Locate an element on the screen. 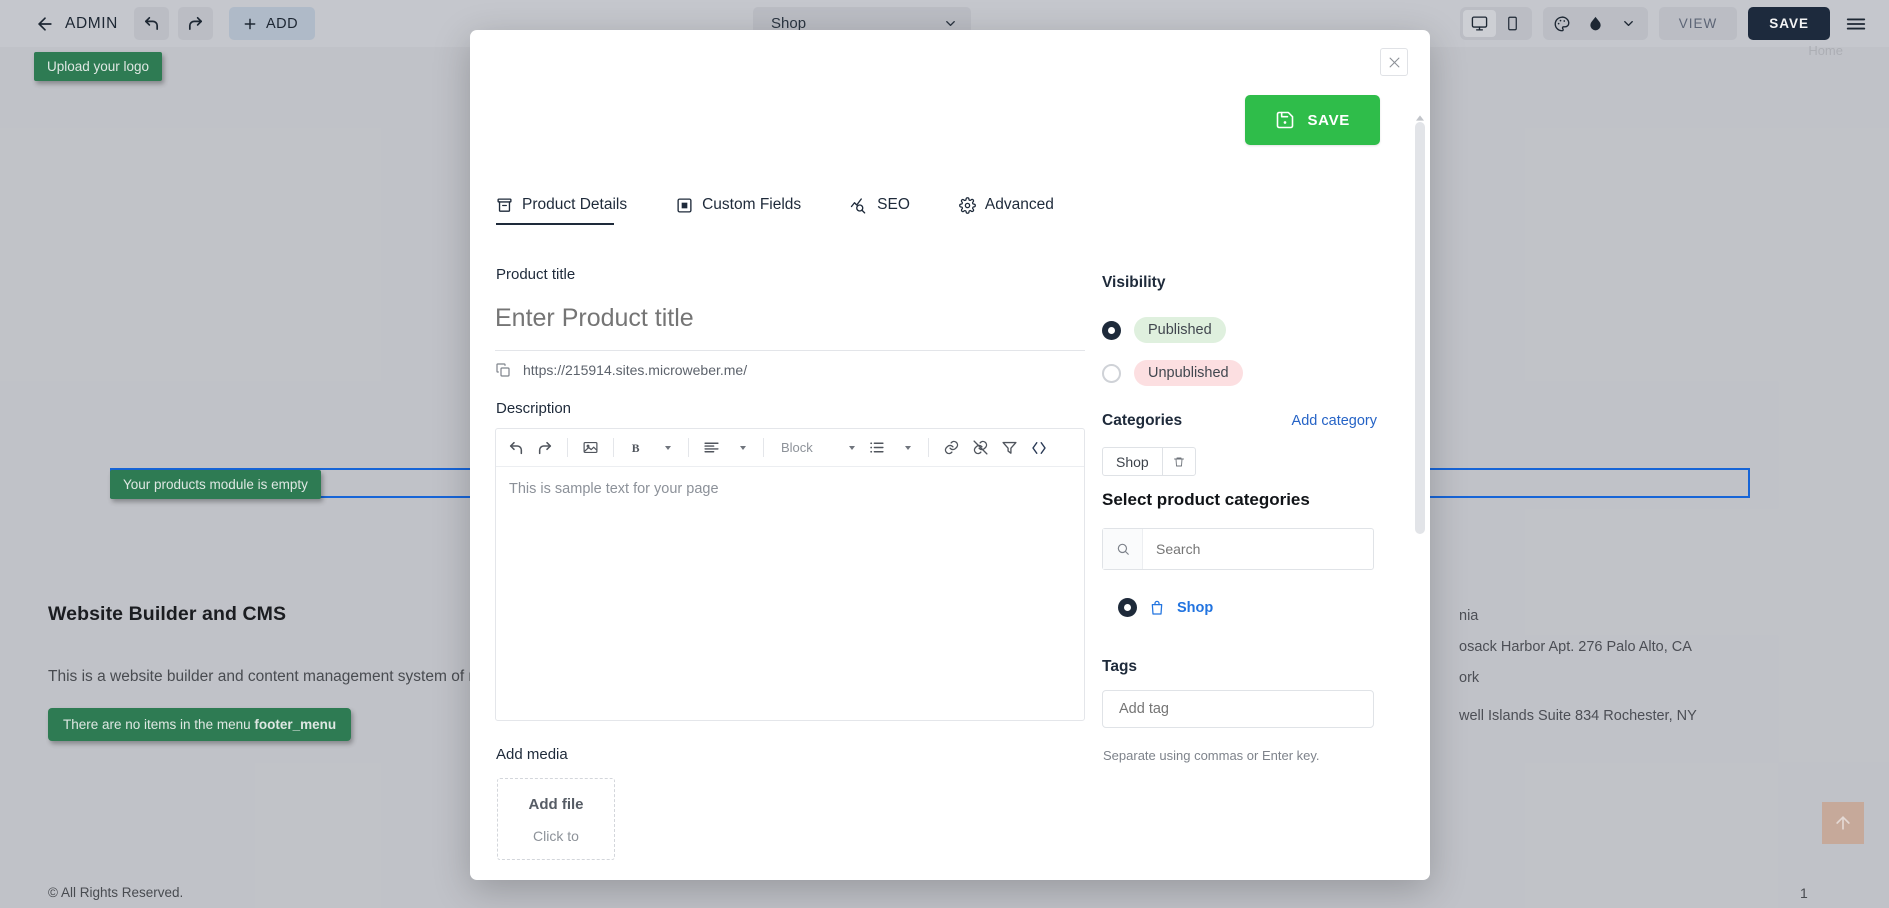 This screenshot has height=908, width=1889. tab-custom-fields: Custom Fields is located at coordinates (739, 210).